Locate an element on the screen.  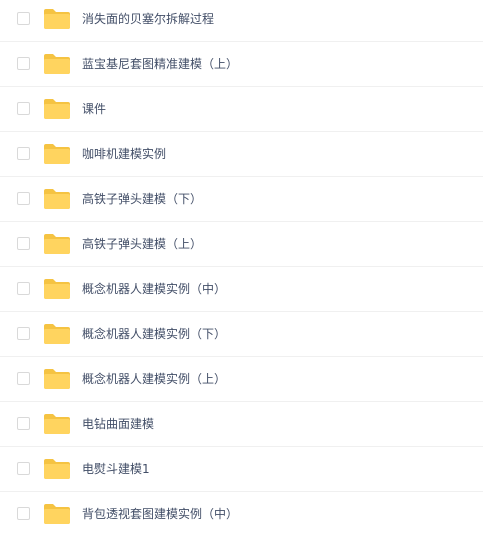
file-name: 课件 is located at coordinates (94, 109).